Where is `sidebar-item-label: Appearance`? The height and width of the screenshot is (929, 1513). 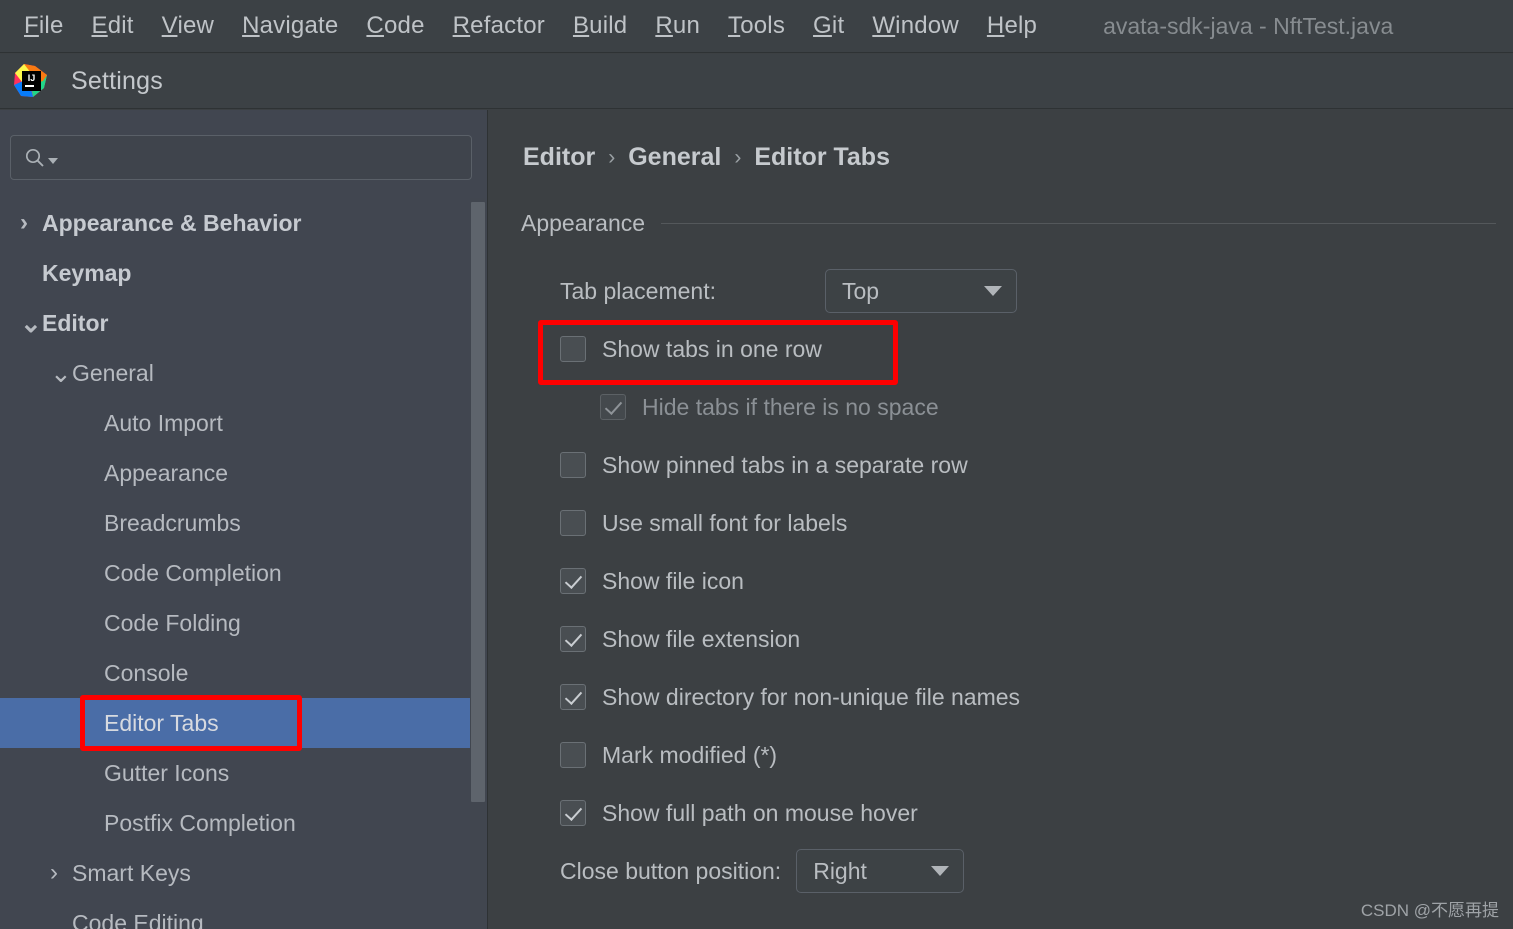
sidebar-item-label: Appearance is located at coordinates (166, 472).